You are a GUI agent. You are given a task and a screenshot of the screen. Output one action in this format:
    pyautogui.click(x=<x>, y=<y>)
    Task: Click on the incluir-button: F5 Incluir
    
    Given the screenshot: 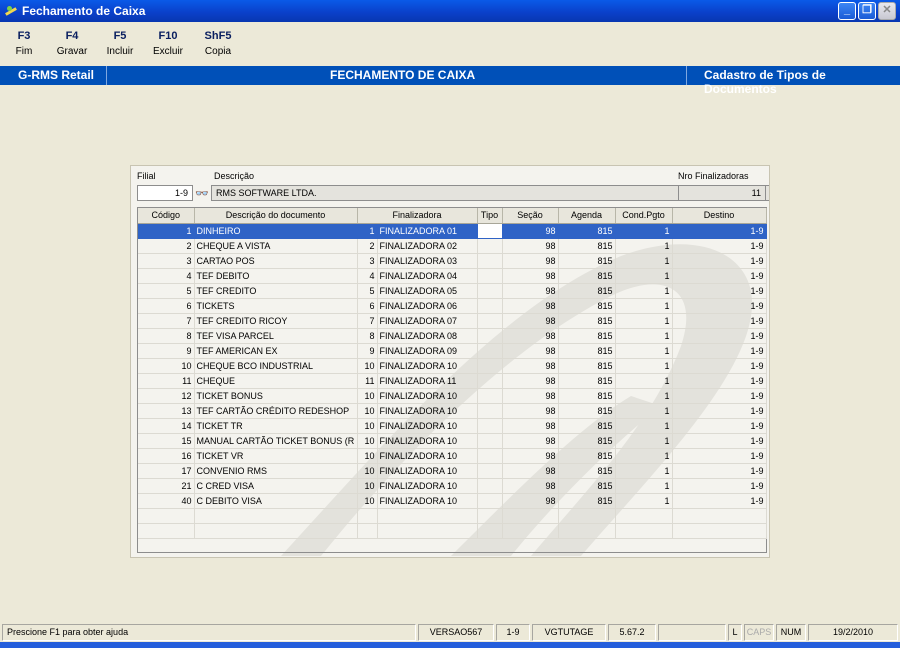 What is the action you would take?
    pyautogui.click(x=120, y=44)
    